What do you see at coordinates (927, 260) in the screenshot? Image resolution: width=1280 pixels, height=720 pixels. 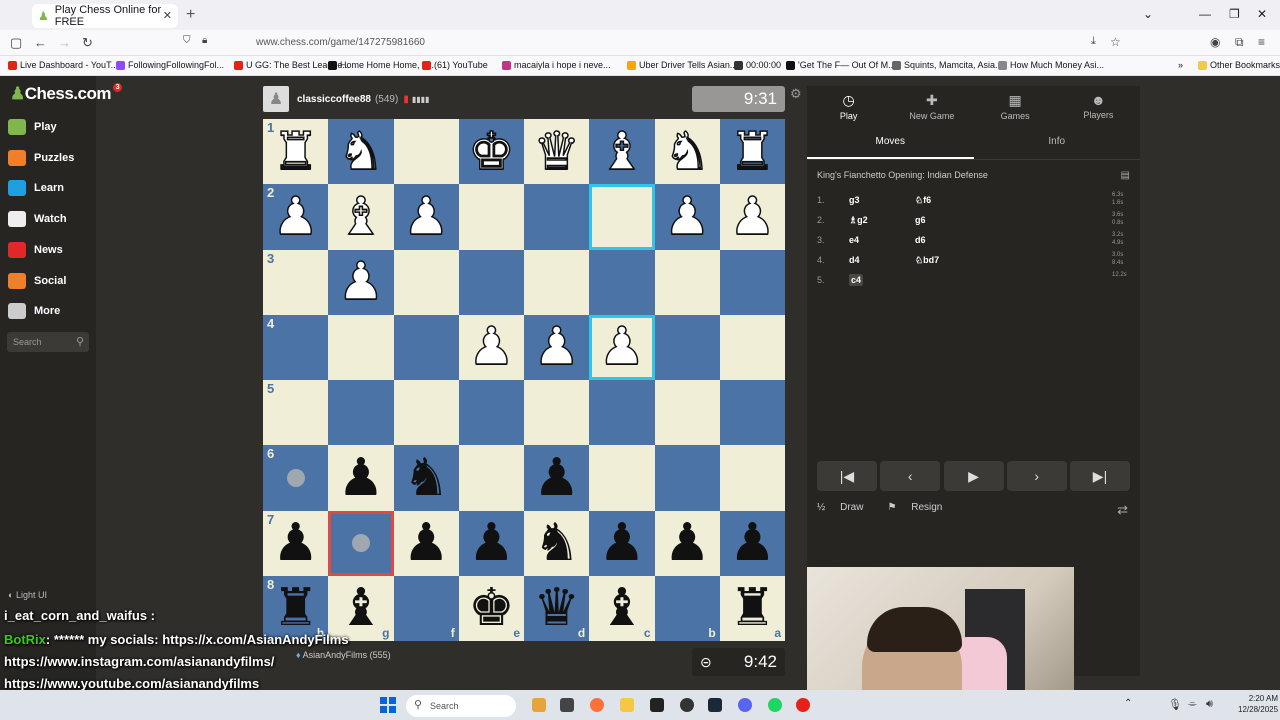 I see `black-move: ♘bd7` at bounding box center [927, 260].